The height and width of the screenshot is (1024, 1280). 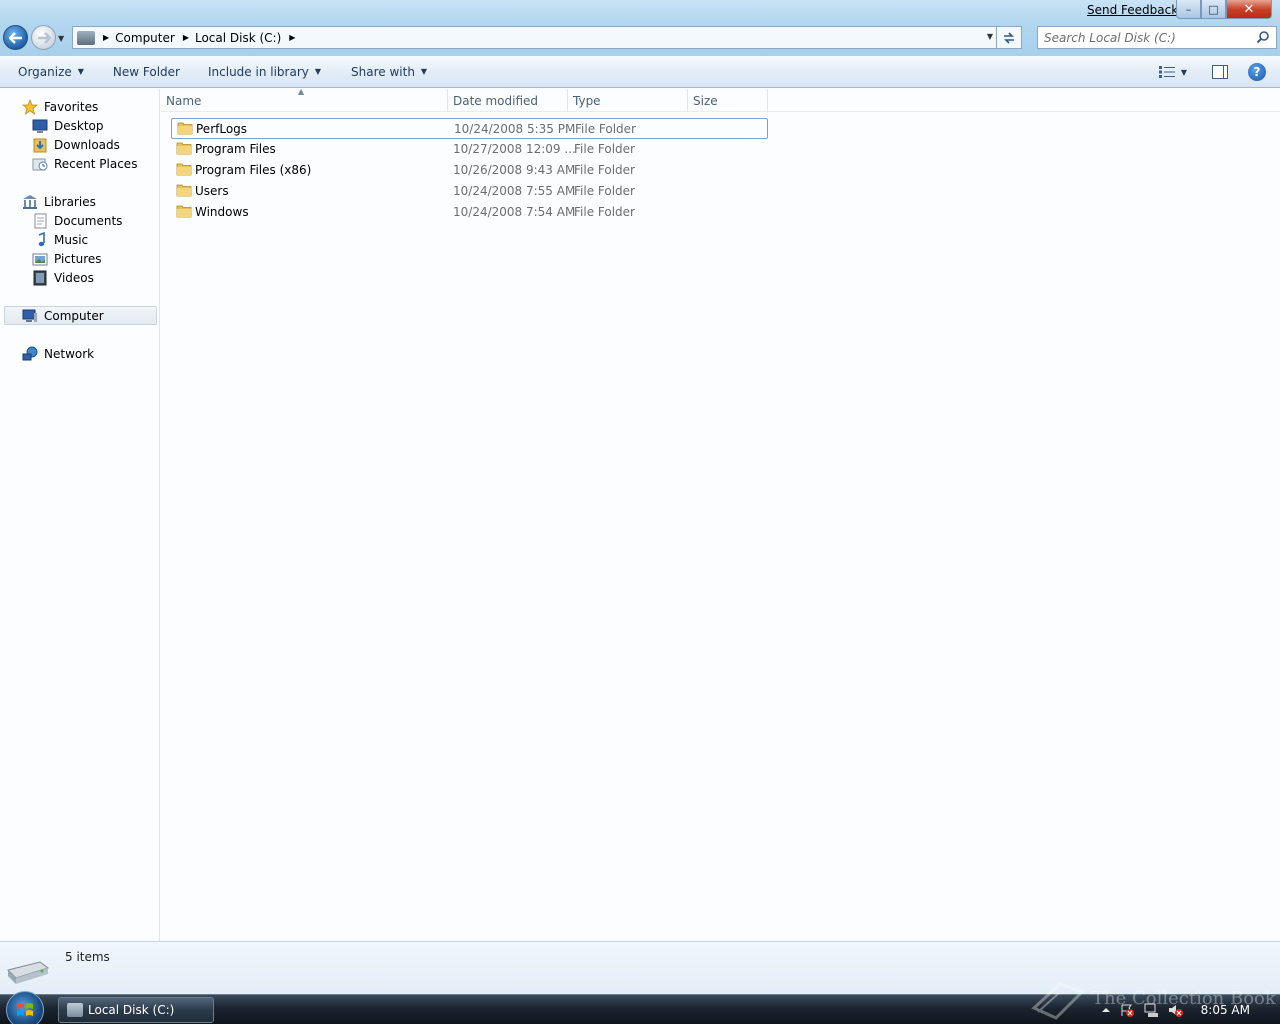 What do you see at coordinates (74, 277) in the screenshot?
I see `nav-item-label: Videos` at bounding box center [74, 277].